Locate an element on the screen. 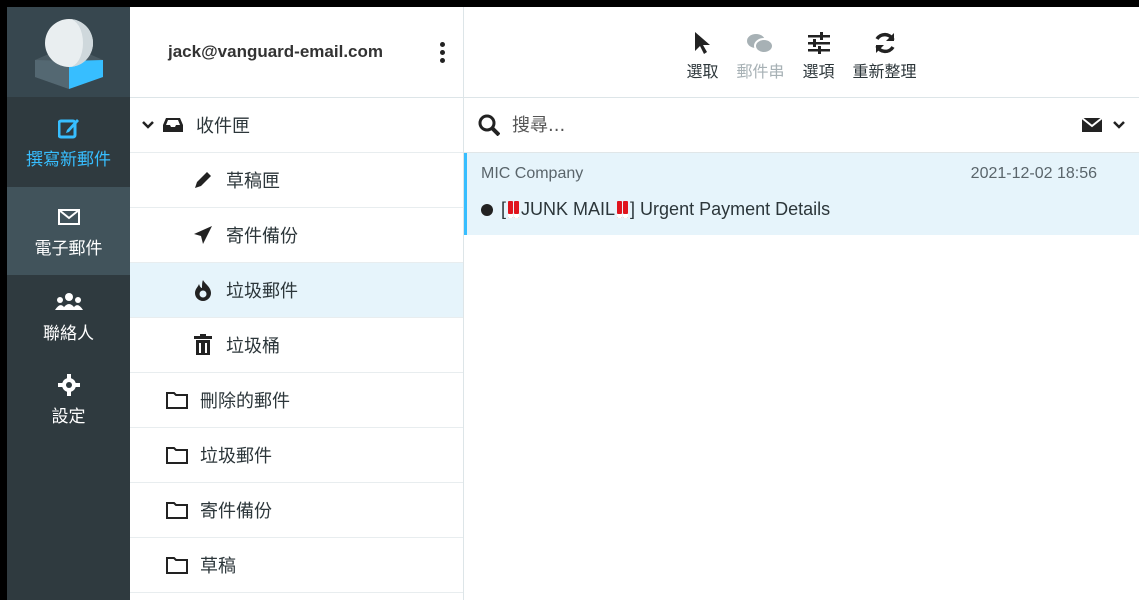 The image size is (1139, 600). search-icon is located at coordinates (489, 125).